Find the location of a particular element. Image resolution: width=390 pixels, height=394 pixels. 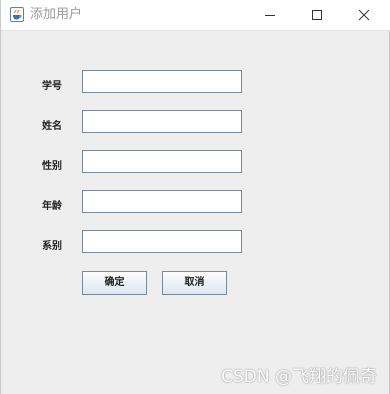

close-button is located at coordinates (364, 15).